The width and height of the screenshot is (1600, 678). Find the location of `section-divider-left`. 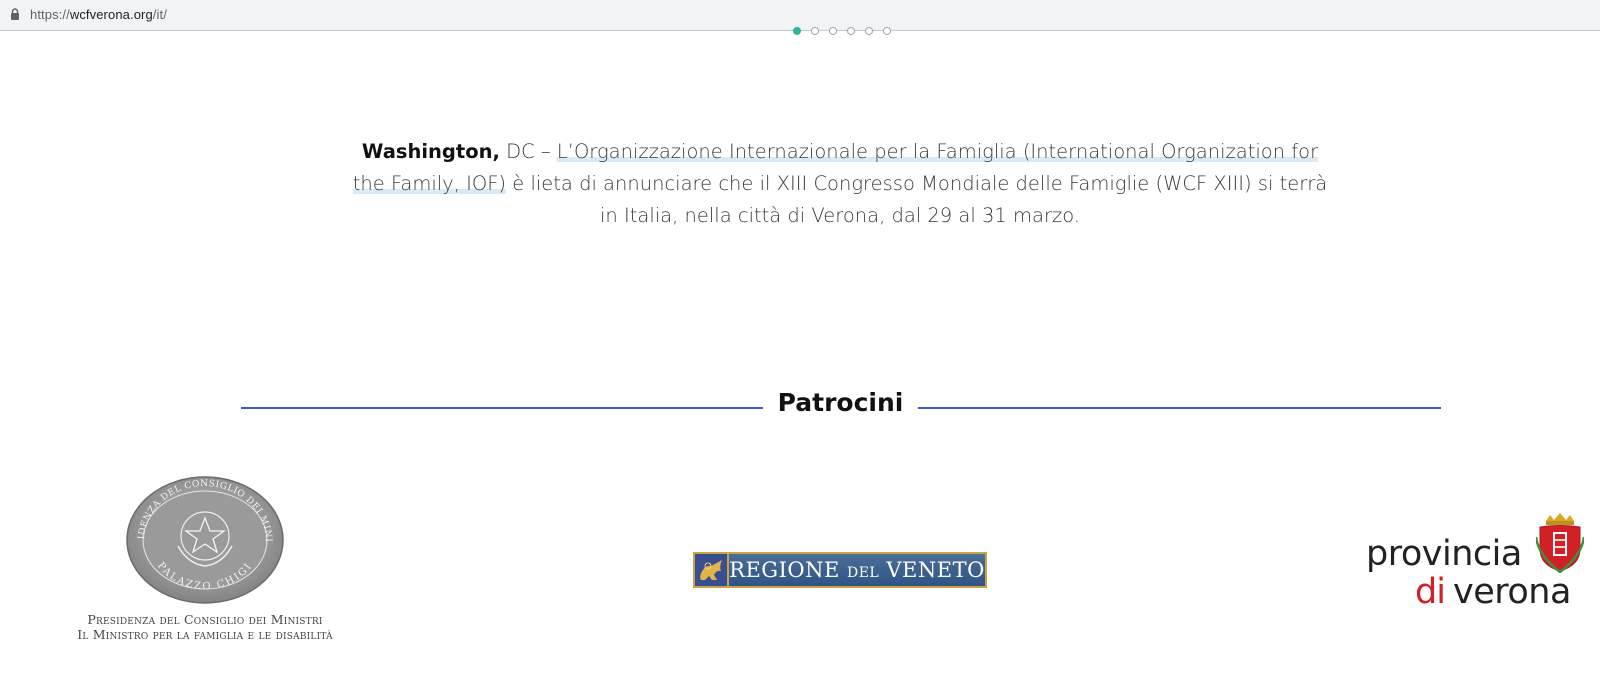

section-divider-left is located at coordinates (502, 408).